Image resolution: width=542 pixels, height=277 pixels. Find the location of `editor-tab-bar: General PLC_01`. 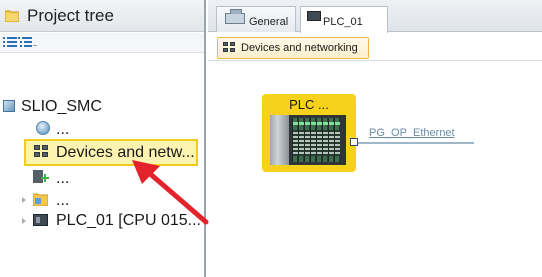

editor-tab-bar: General PLC_01 is located at coordinates (375, 16).